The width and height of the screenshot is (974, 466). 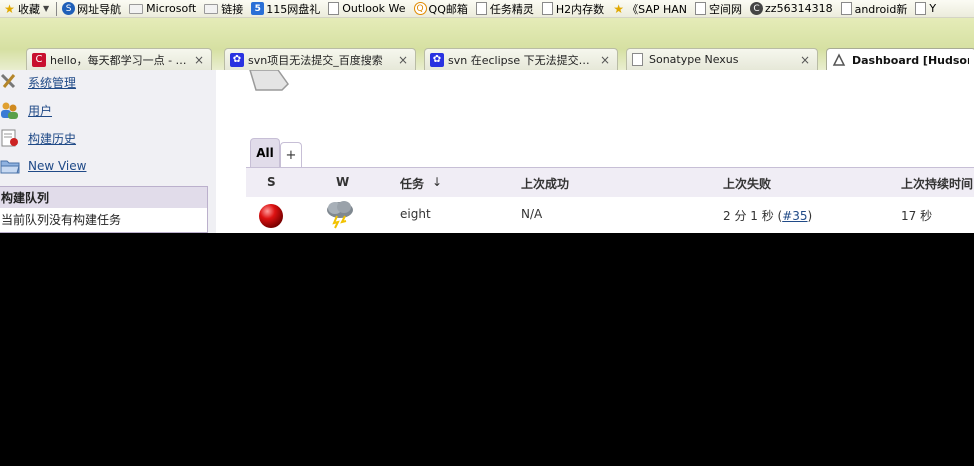 I want to click on sogou-icon: S, so click(x=69, y=8).